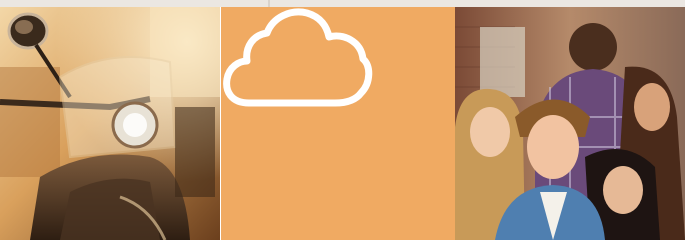 The height and width of the screenshot is (240, 685). I want to click on top-strip, so click(342, 3).